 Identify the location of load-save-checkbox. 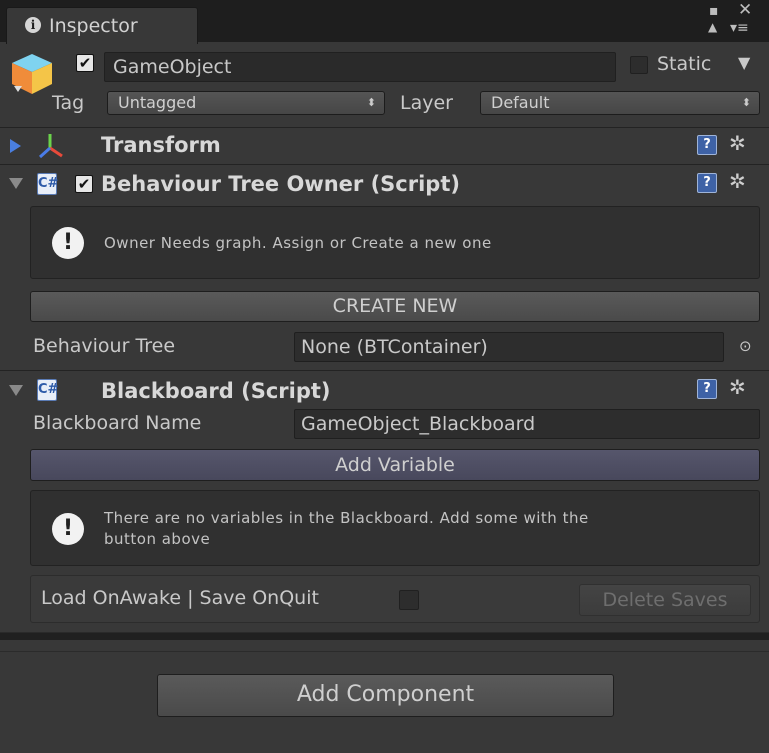
(409, 600).